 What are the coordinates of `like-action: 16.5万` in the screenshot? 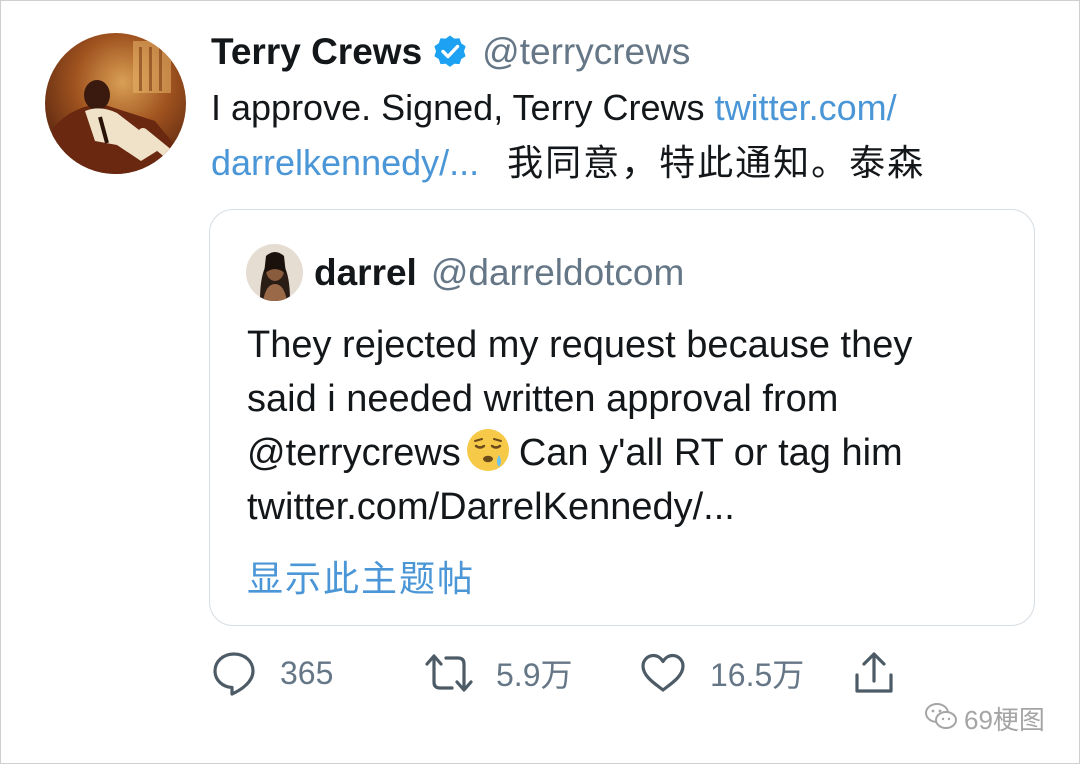 It's located at (722, 673).